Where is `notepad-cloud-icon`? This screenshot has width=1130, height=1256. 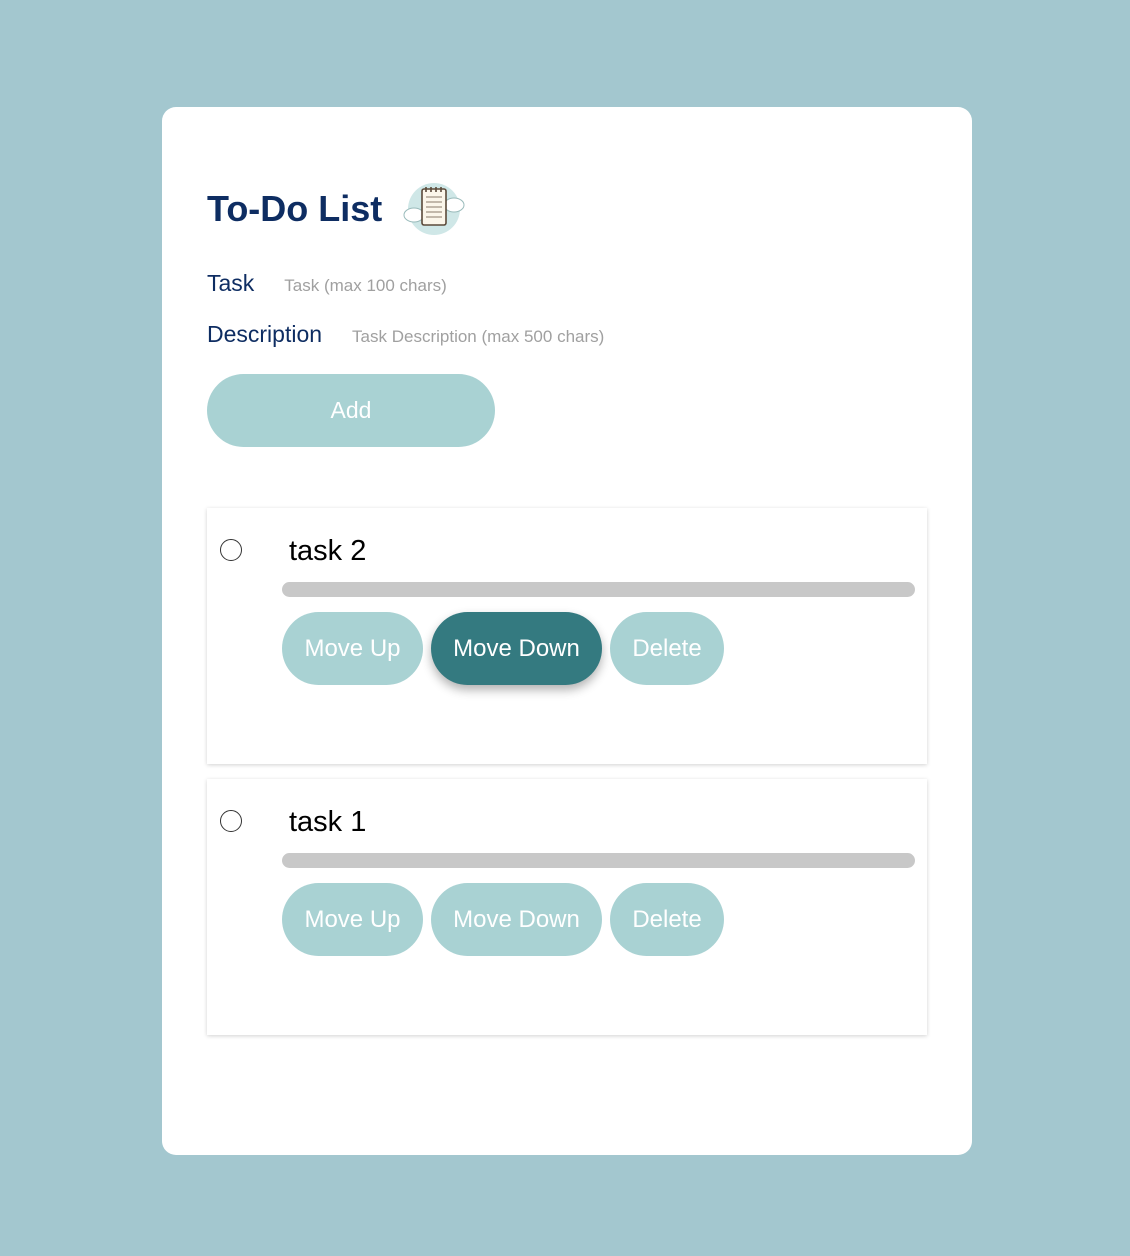
notepad-cloud-icon is located at coordinates (434, 209).